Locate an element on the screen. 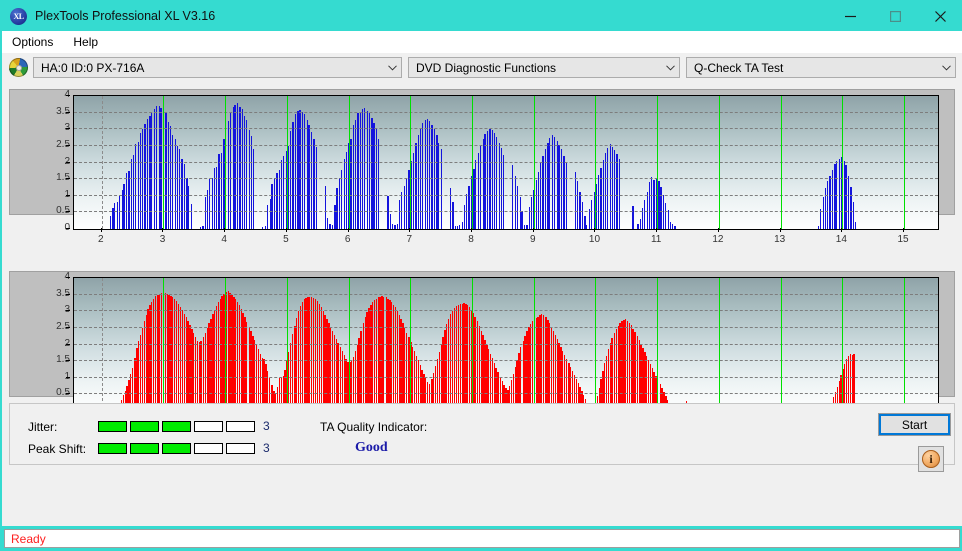  function-select: DVD Diagnostic Functions is located at coordinates (544, 67).